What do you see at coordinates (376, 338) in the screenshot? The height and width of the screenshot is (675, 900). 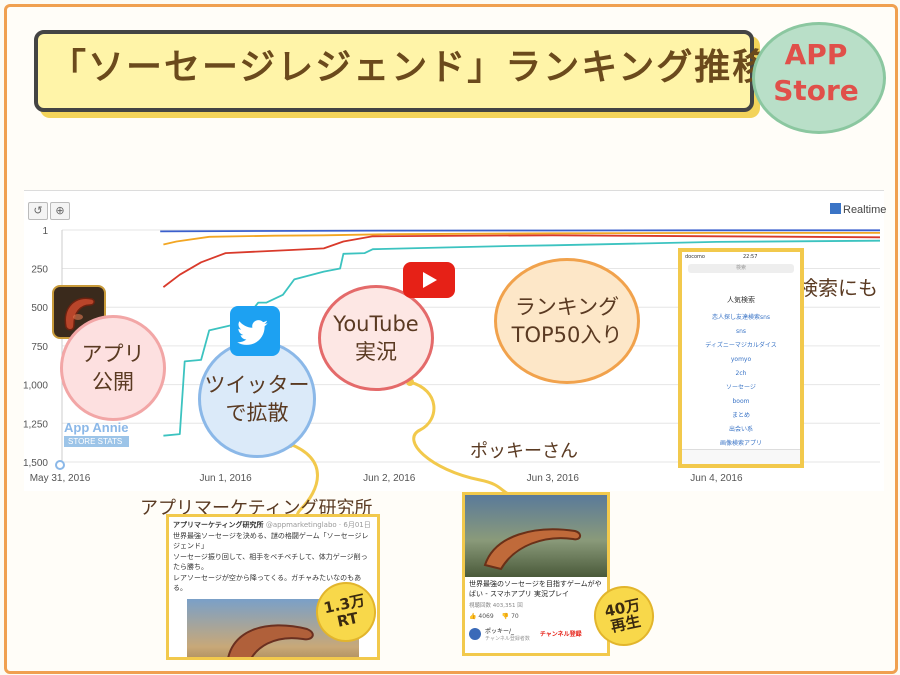 I see `annotation-youtube: YouTube 実況` at bounding box center [376, 338].